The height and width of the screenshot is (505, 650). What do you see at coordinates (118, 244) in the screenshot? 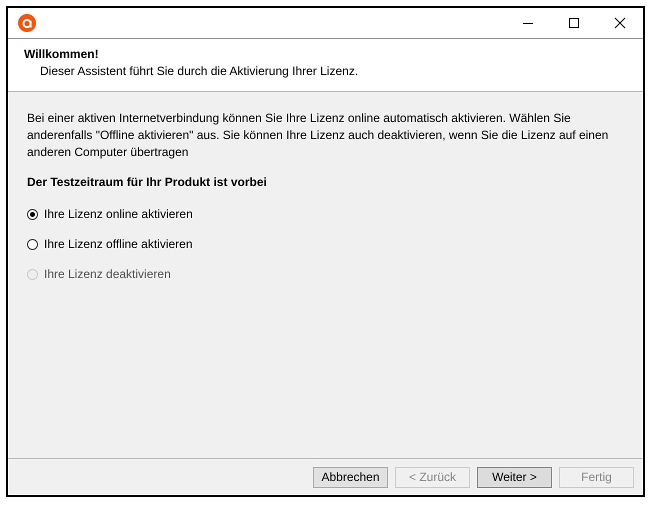
I see `option-label: Ihre Lizenz offline aktivieren` at bounding box center [118, 244].